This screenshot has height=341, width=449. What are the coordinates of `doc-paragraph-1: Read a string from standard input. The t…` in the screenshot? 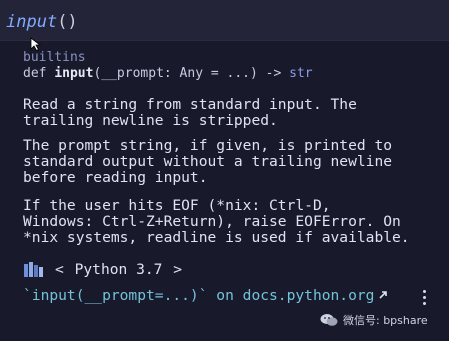 It's located at (190, 112).